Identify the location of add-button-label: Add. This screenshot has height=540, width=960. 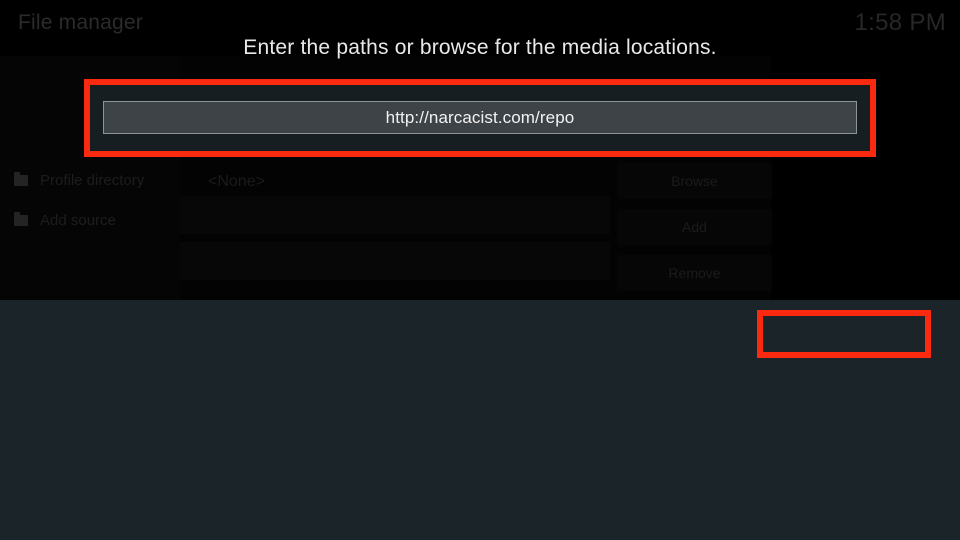
(694, 227).